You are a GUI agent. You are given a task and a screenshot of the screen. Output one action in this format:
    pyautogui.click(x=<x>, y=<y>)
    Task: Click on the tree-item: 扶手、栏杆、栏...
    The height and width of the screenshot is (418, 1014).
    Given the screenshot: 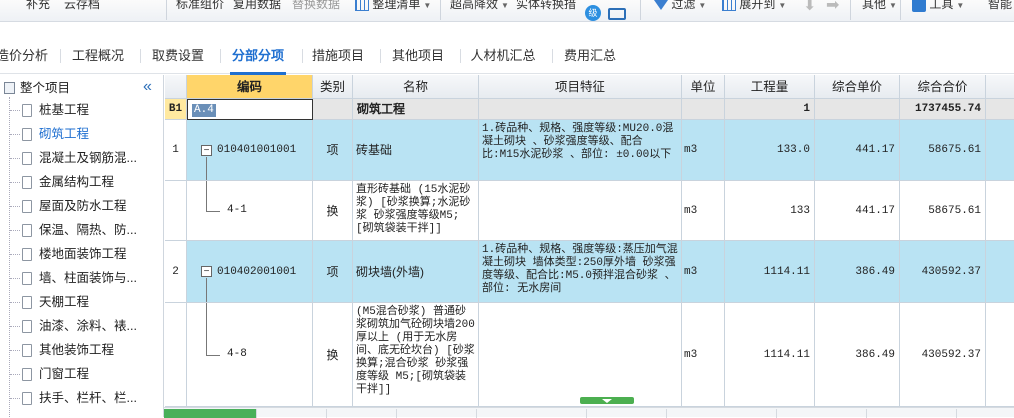 What is the action you would take?
    pyautogui.click(x=81, y=398)
    